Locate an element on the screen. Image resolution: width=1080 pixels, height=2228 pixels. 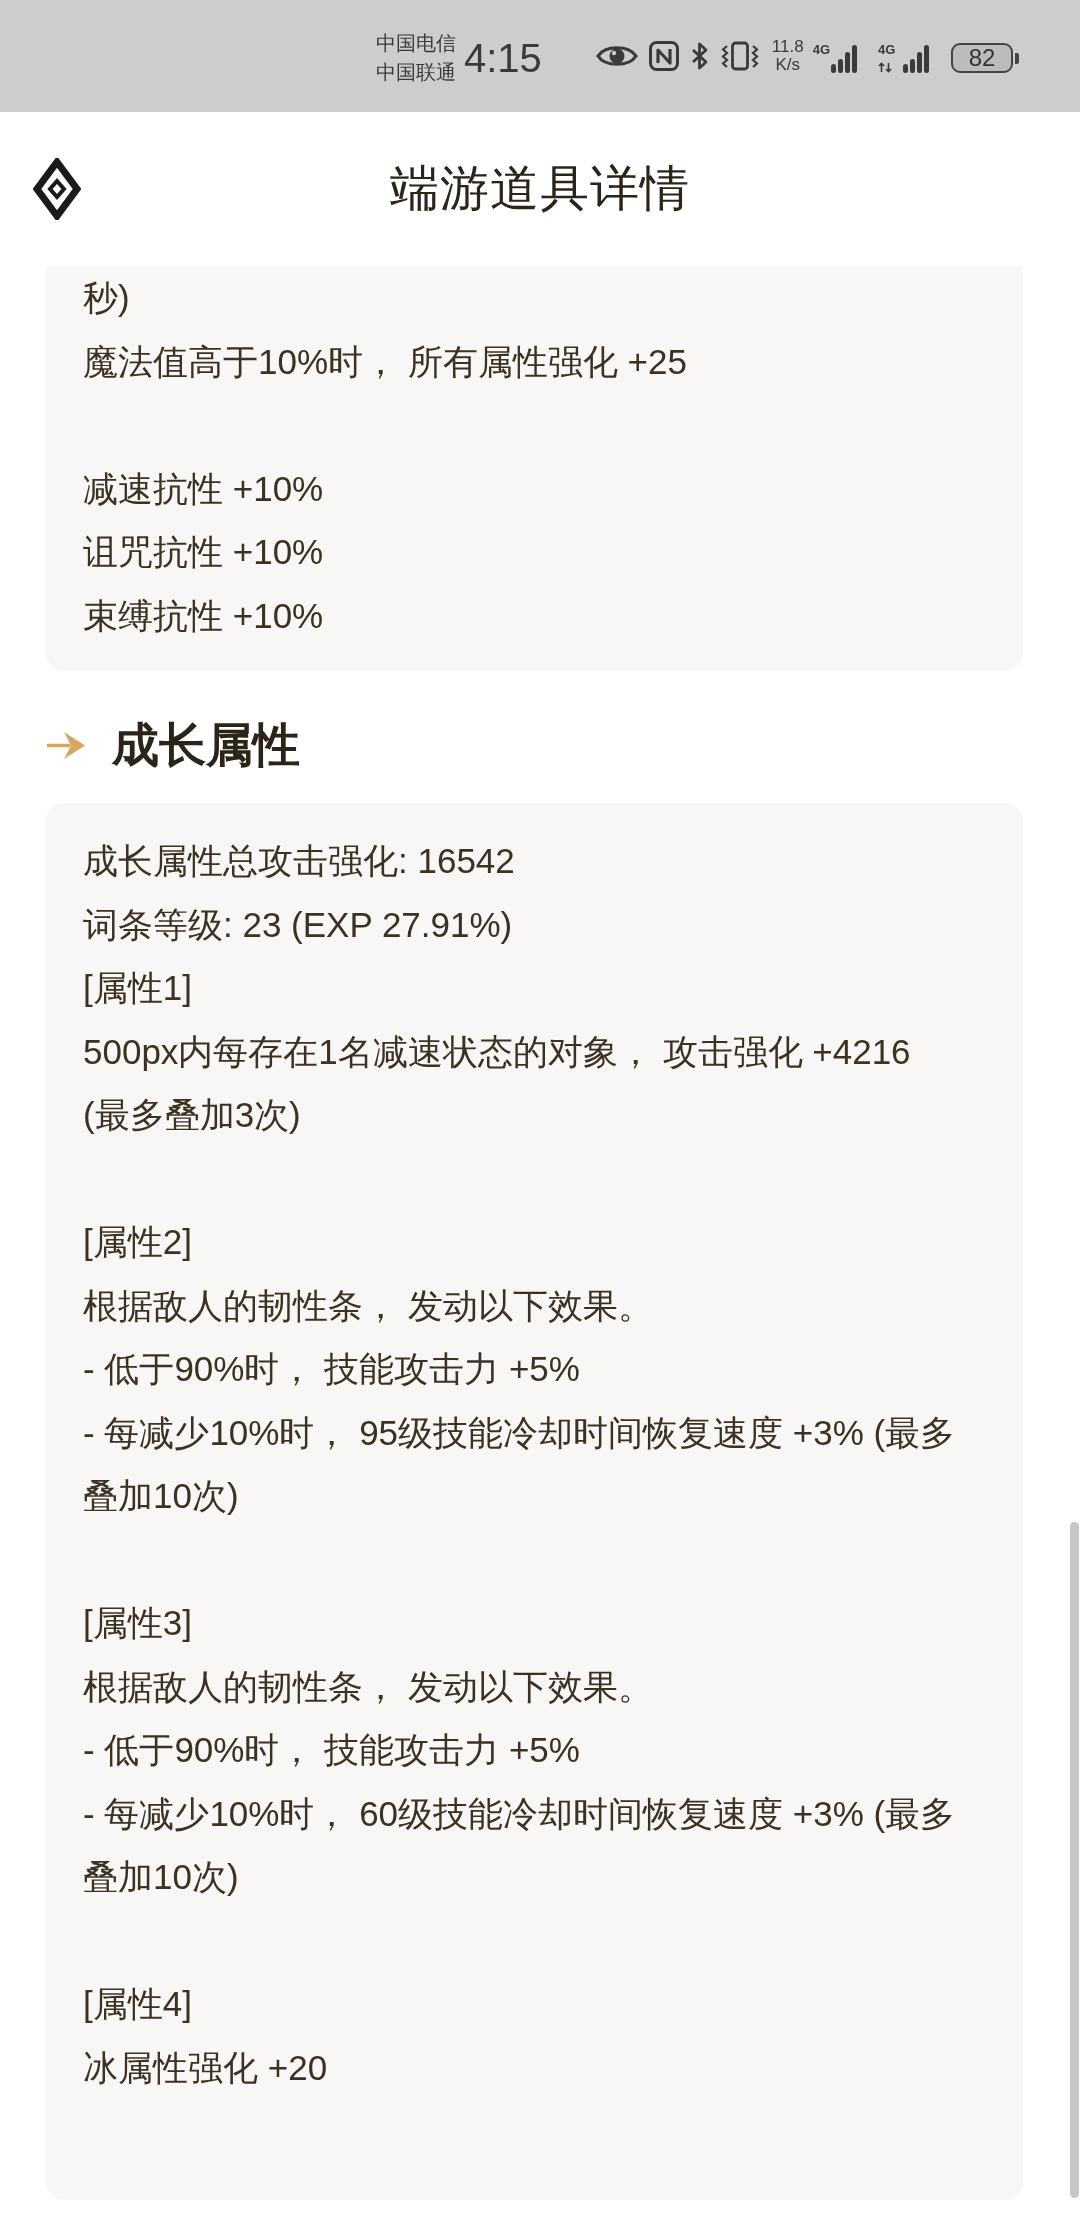
attribute-text: (最多叠加3次) is located at coordinates (192, 1115).